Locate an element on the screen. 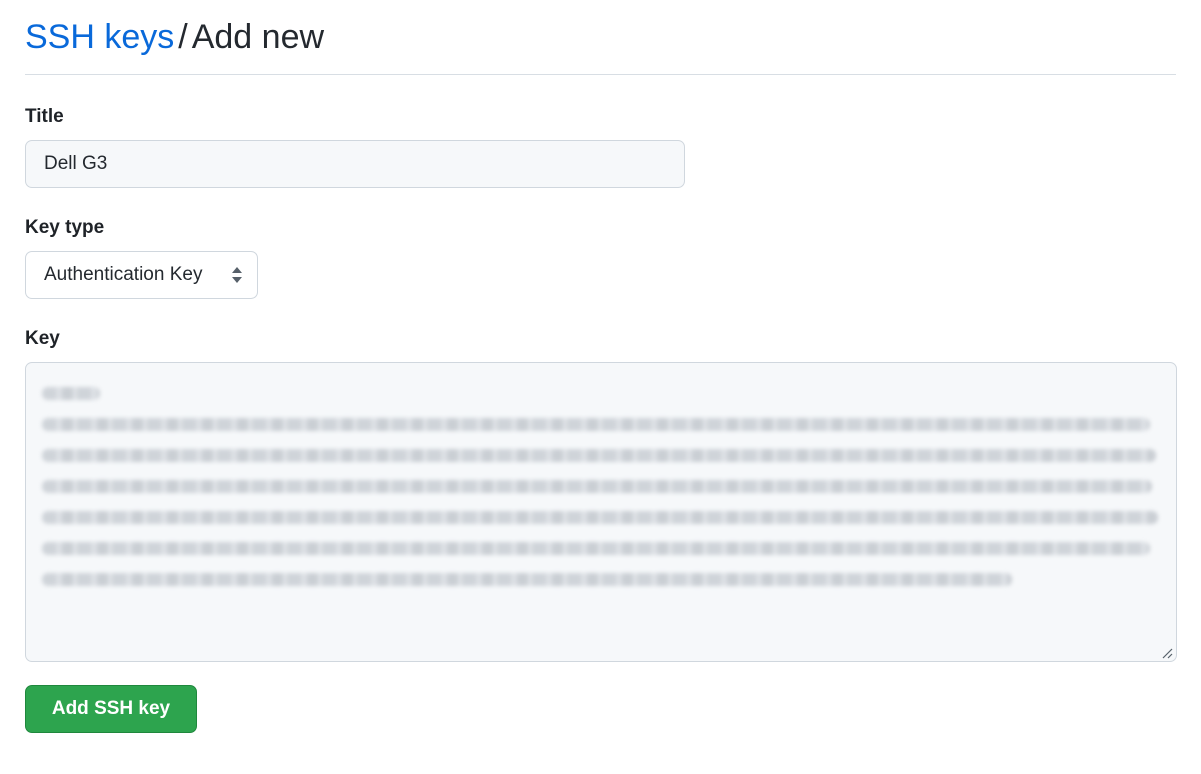 This screenshot has width=1201, height=774. page-header: SSH keys / Add new is located at coordinates (600, 44).